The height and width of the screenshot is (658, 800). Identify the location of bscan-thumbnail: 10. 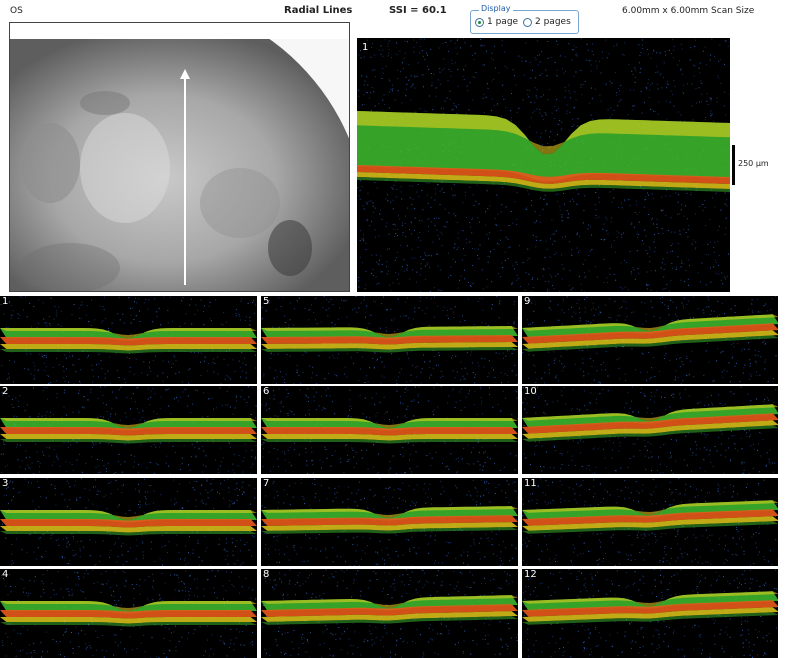
(650, 430).